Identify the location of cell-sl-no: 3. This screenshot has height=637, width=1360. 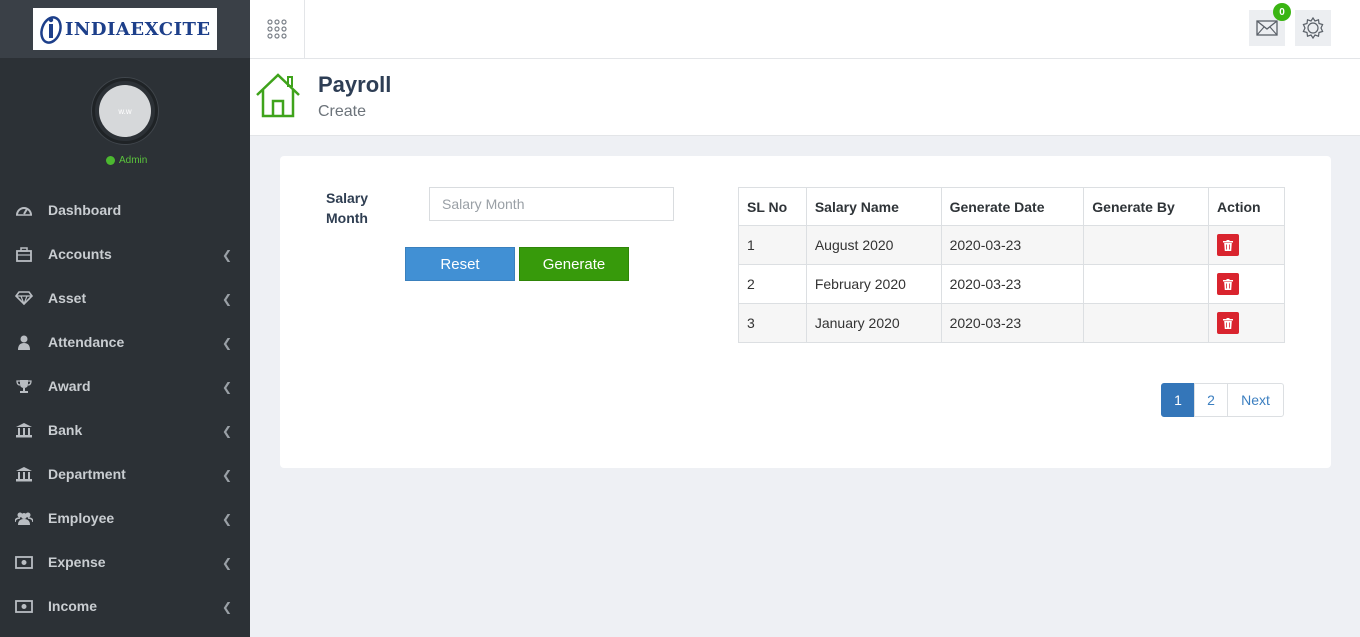
(772, 323).